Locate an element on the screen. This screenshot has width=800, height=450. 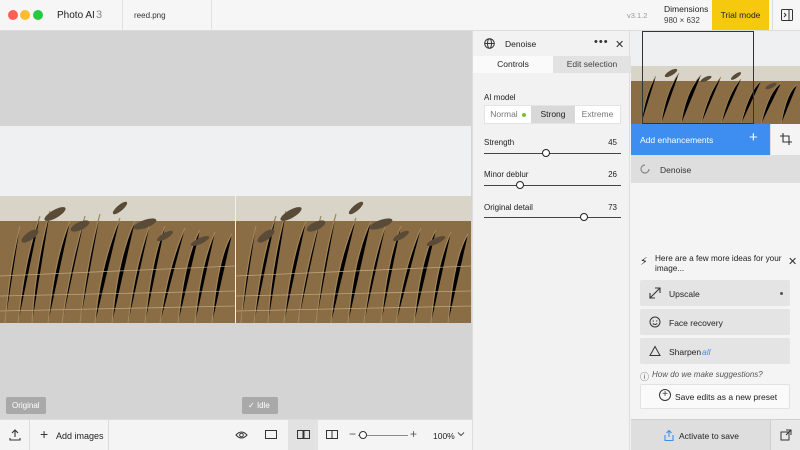
thumbnail-selection-frame is located at coordinates (698, 77).